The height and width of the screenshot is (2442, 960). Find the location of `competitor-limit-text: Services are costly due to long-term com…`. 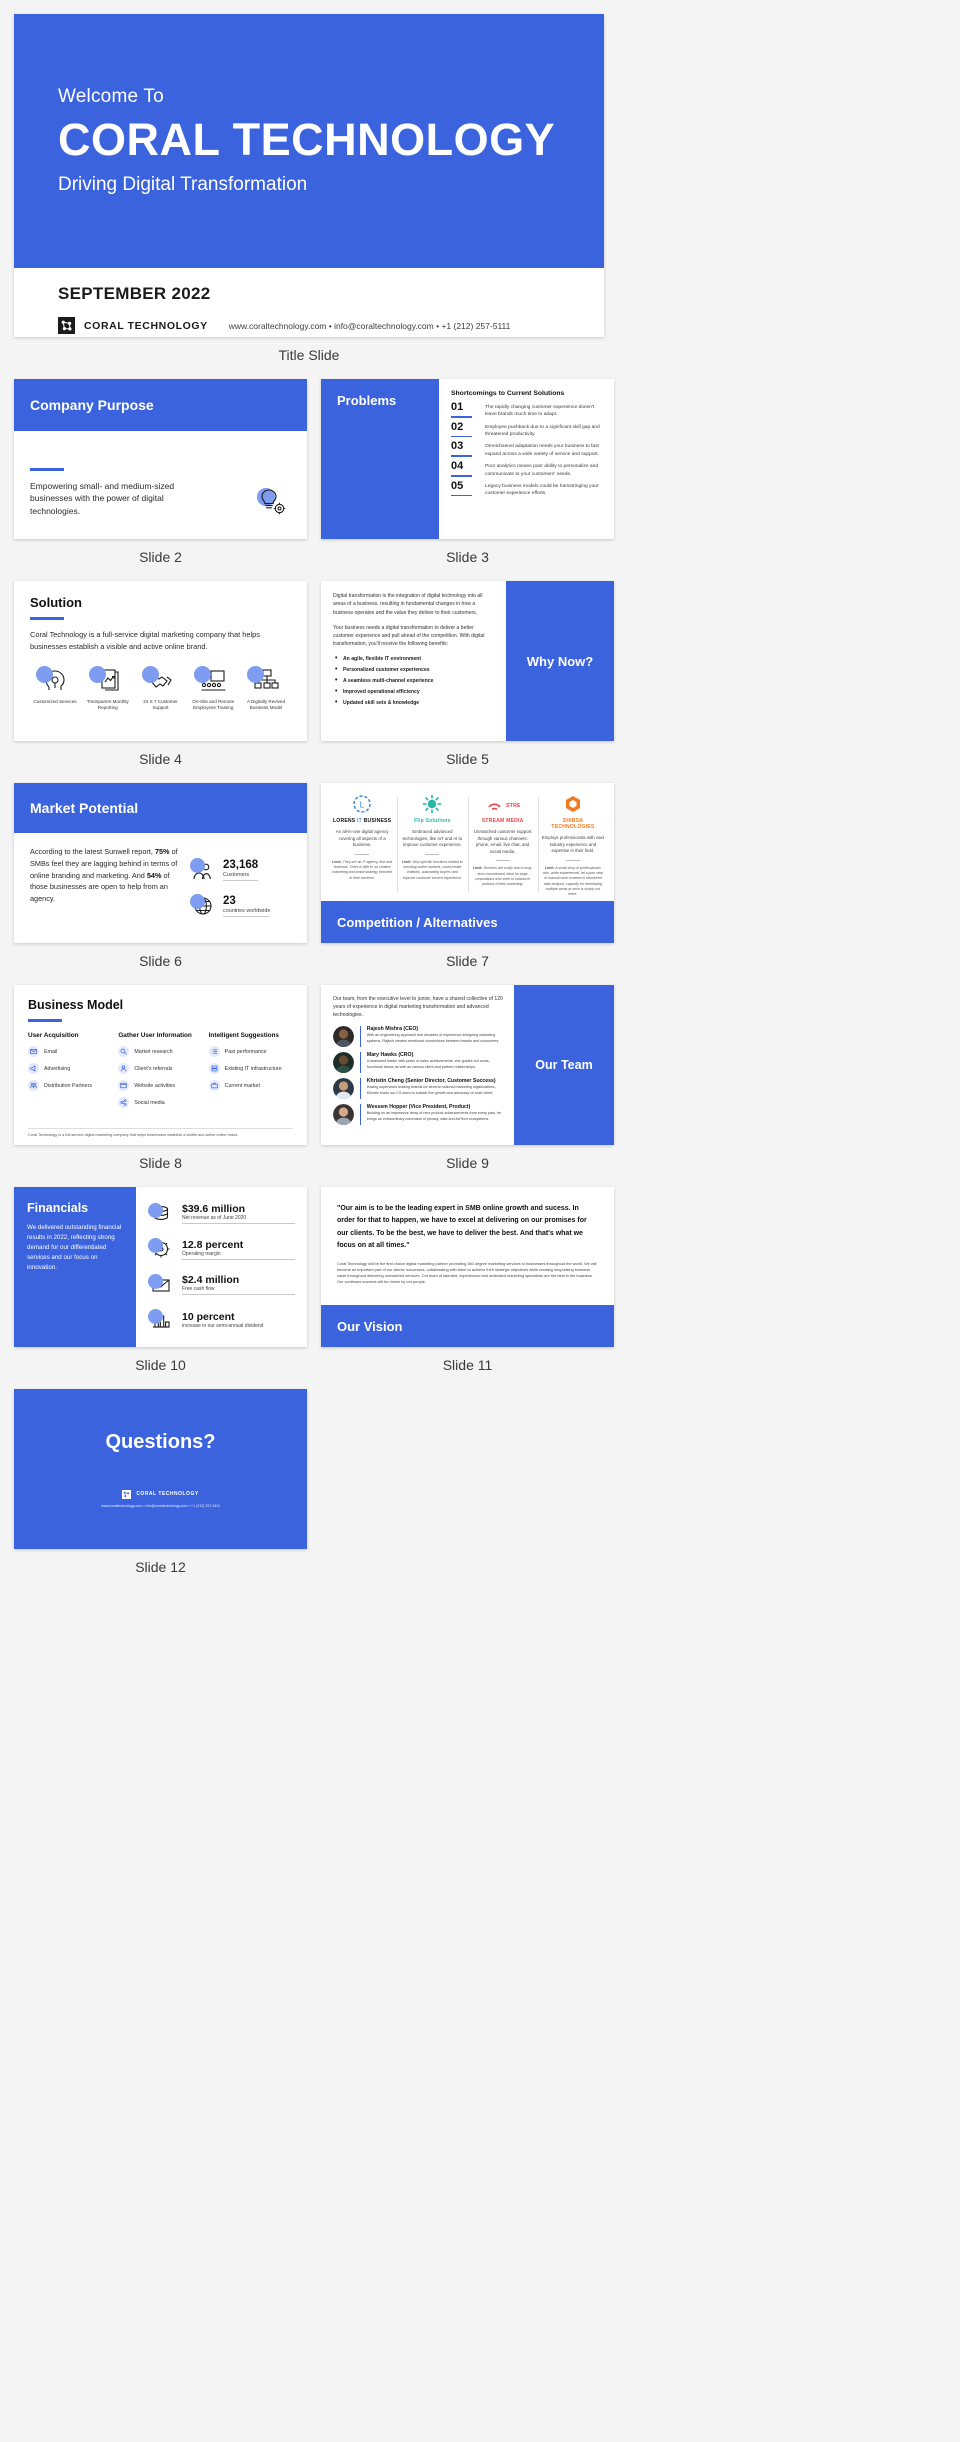

competitor-limit-text: Services are costly due to long-term com… is located at coordinates (503, 876).